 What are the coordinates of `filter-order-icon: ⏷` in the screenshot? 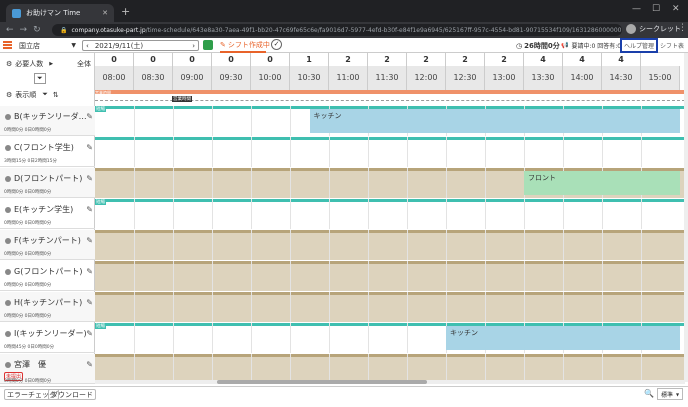 It's located at (45, 94).